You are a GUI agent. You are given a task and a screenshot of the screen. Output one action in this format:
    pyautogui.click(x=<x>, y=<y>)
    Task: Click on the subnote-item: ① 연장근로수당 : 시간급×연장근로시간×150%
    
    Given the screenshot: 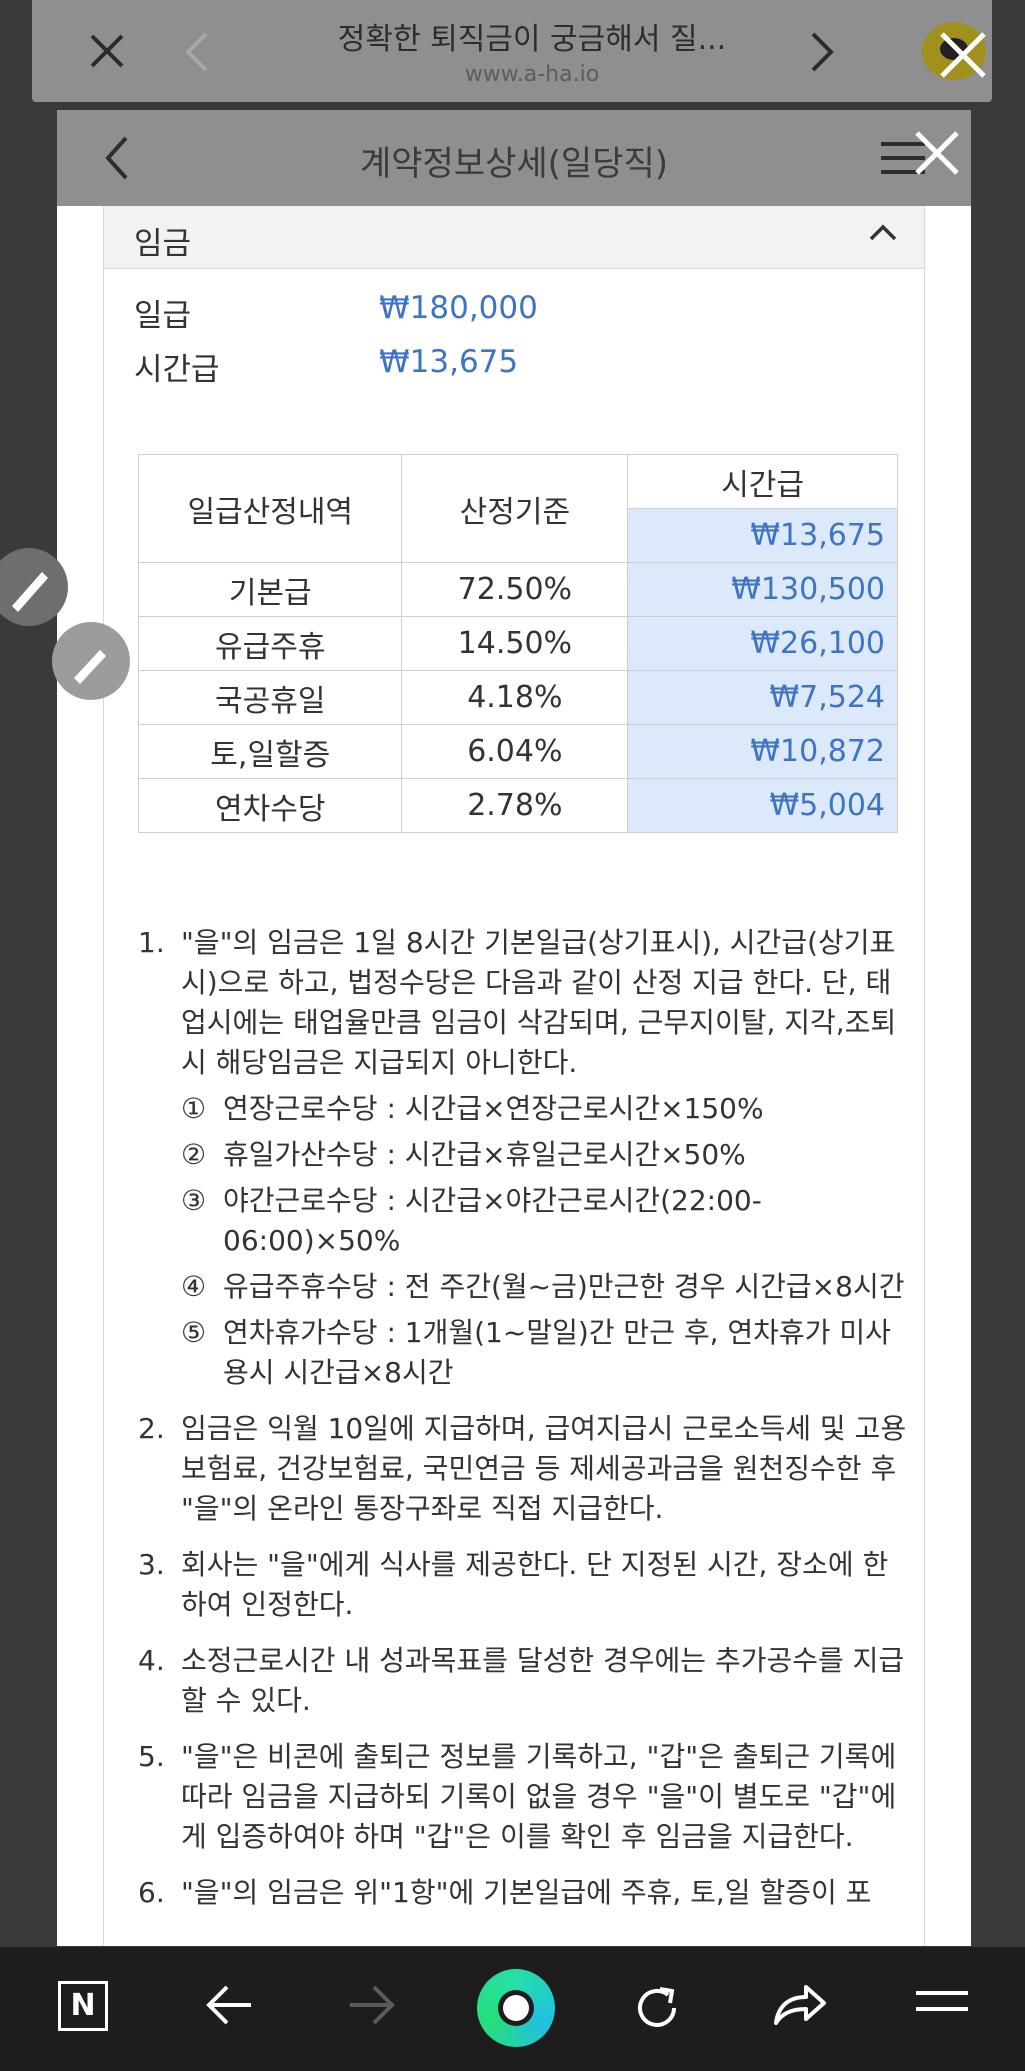 What is the action you would take?
    pyautogui.click(x=544, y=1109)
    